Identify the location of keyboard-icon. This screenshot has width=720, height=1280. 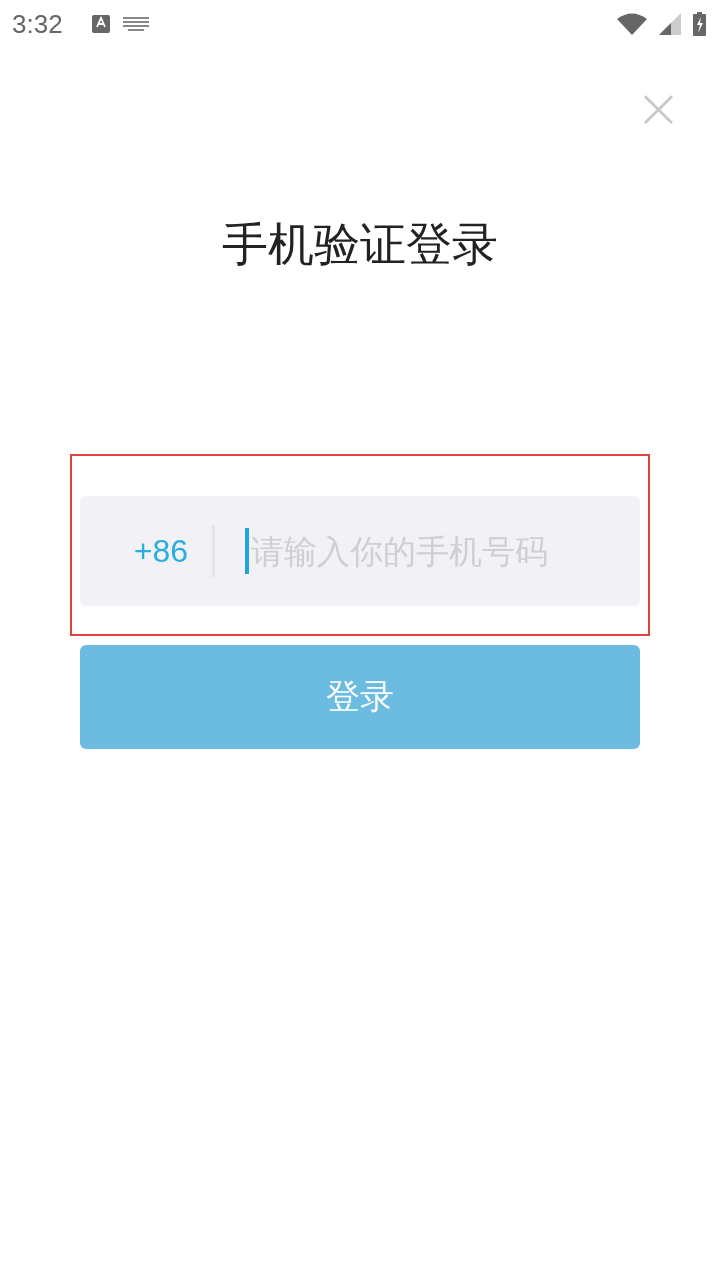
(135, 24).